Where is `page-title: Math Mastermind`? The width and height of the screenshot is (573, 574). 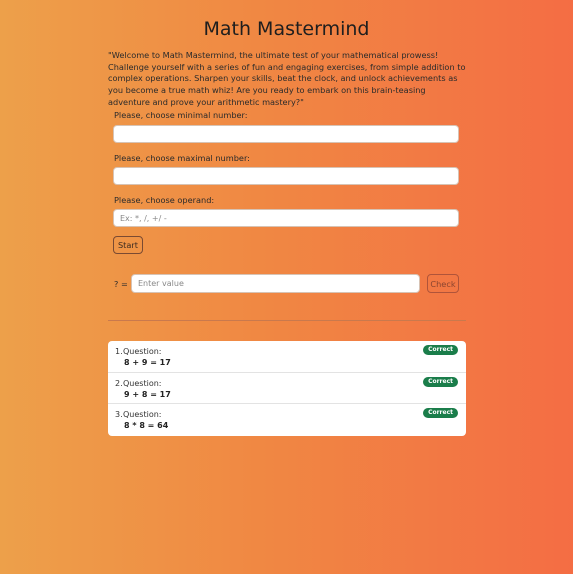 page-title: Math Mastermind is located at coordinates (286, 29).